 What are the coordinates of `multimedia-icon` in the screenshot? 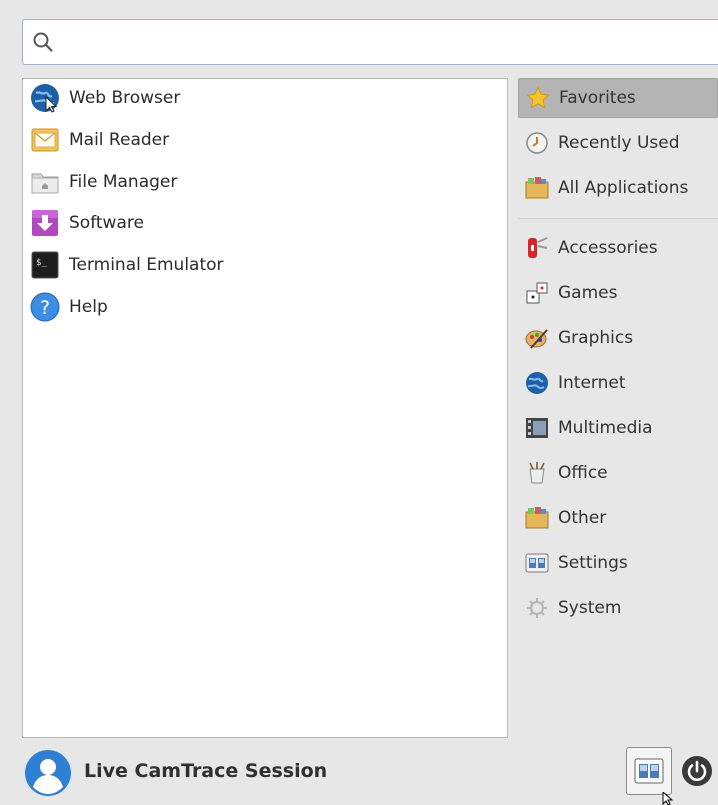 It's located at (537, 428).